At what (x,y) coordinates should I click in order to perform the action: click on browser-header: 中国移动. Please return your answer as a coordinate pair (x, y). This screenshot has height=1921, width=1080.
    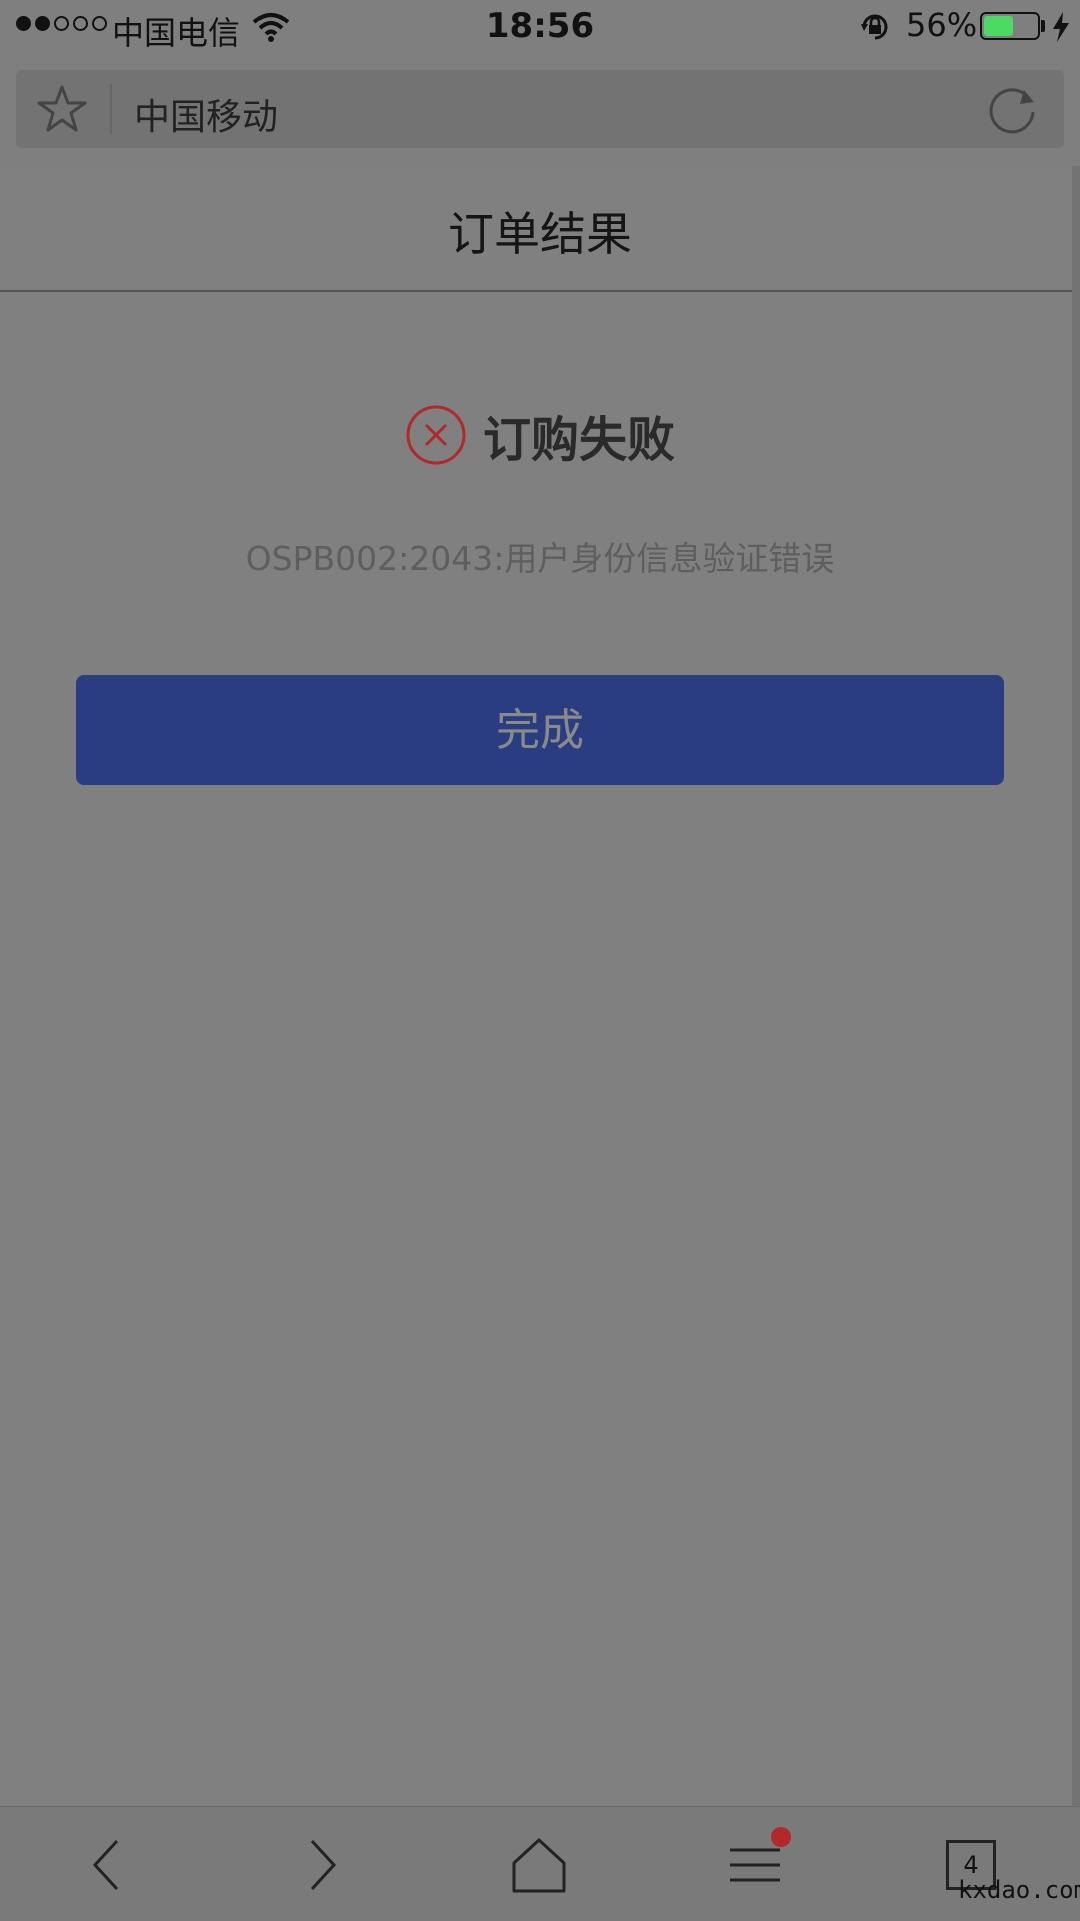
    Looking at the image, I should click on (540, 111).